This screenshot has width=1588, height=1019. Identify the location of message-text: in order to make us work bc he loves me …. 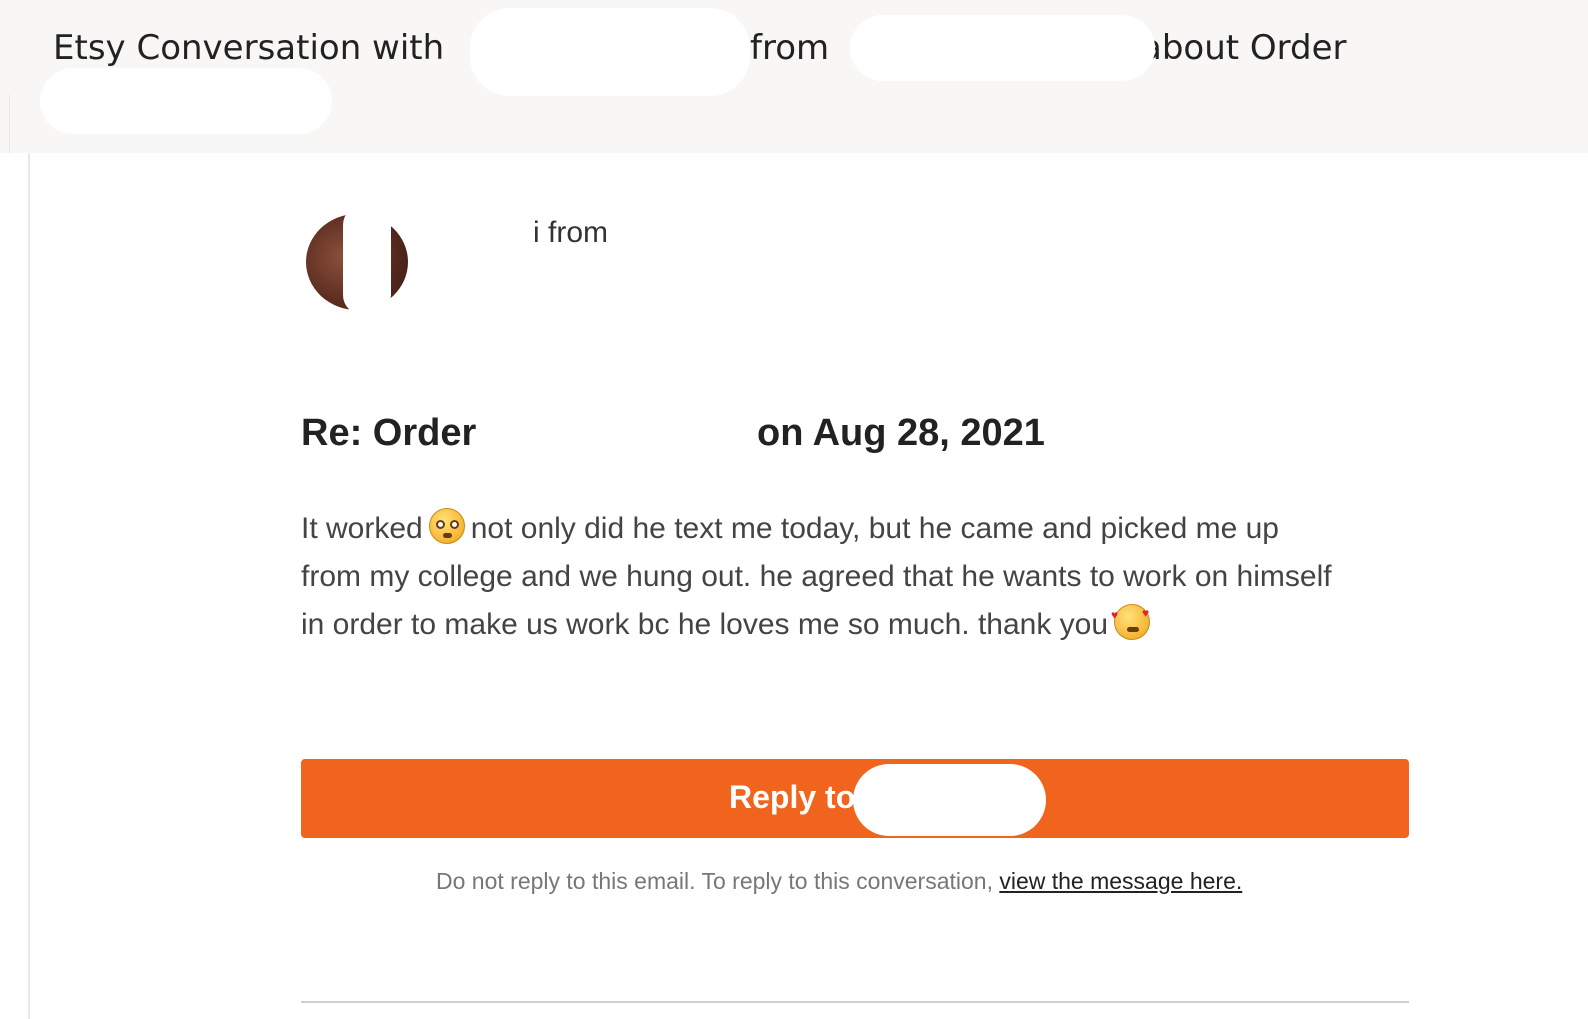
(705, 624).